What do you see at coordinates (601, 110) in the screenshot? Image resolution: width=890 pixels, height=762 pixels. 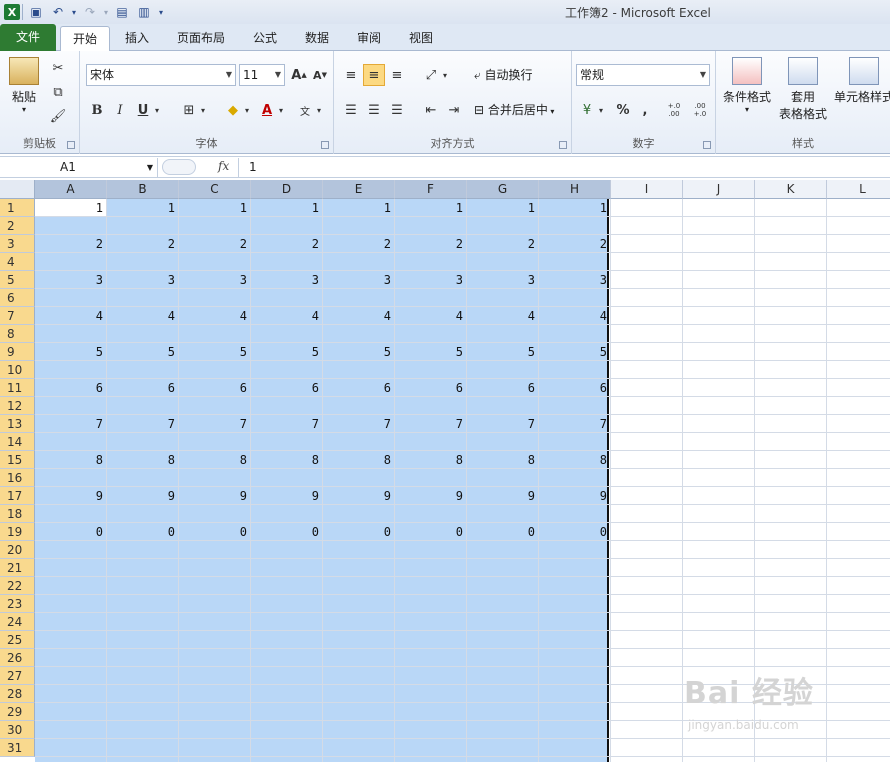 I see `currency-dropdown-icon: ▾` at bounding box center [601, 110].